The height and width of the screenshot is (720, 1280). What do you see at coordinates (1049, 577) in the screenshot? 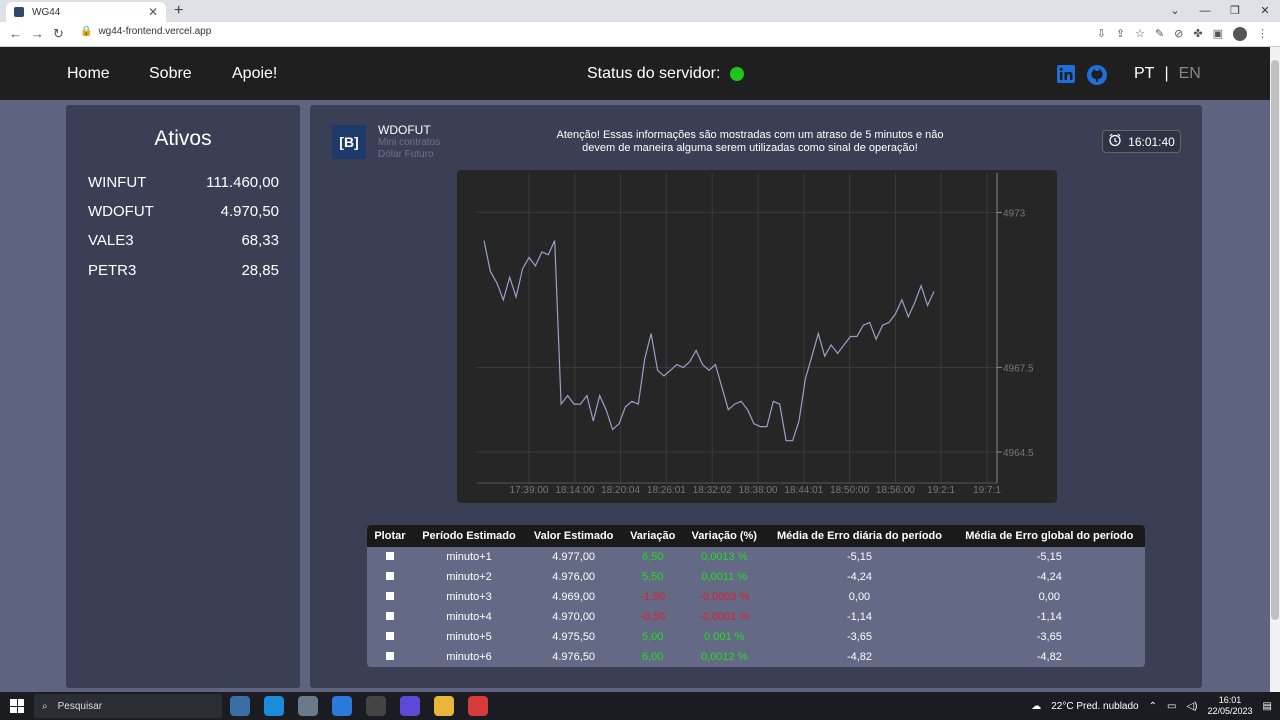
I see `erro-global-cell: -4,24` at bounding box center [1049, 577].